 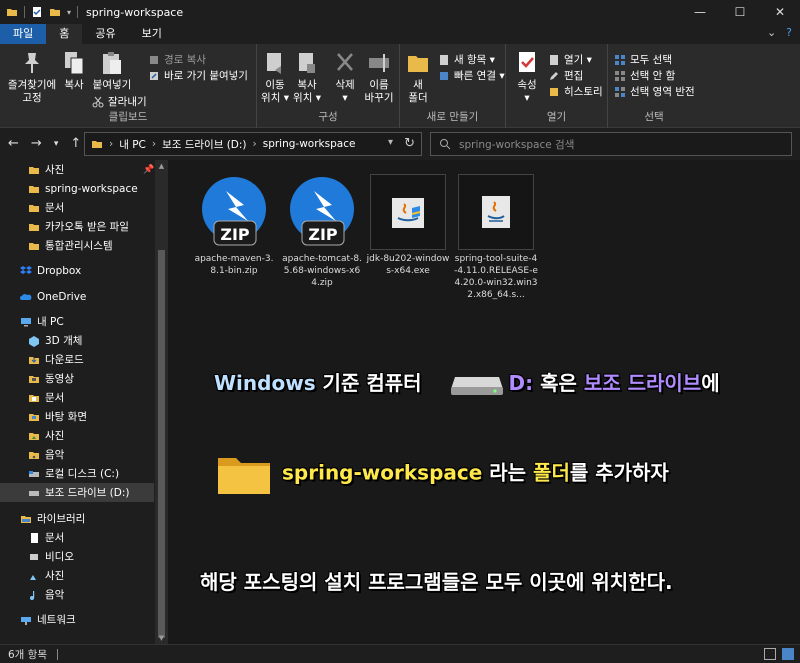 What do you see at coordinates (307, 77) in the screenshot?
I see `copy-to-button: 복사 위치 ▾` at bounding box center [307, 77].